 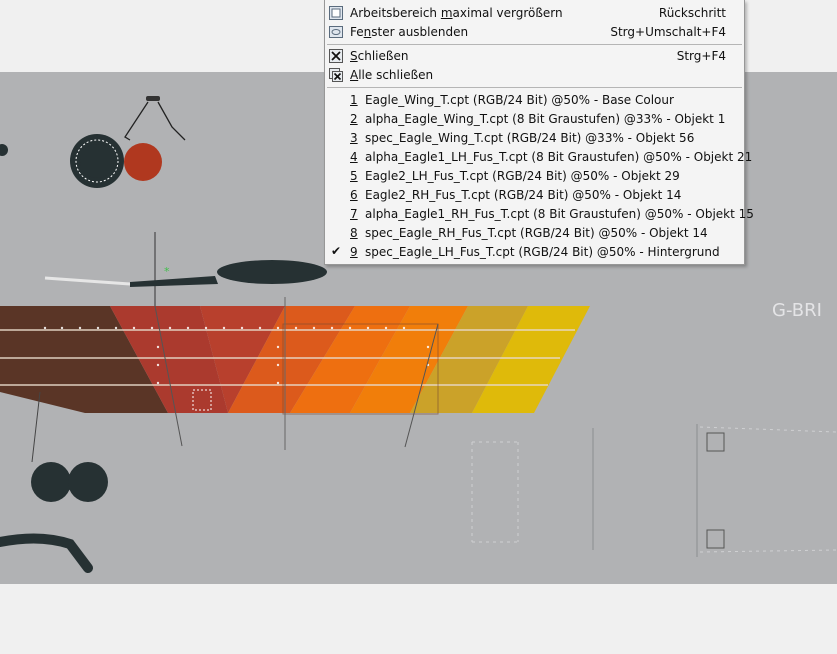 I want to click on menu-item-close-all: Alle schließen, so click(x=534, y=75).